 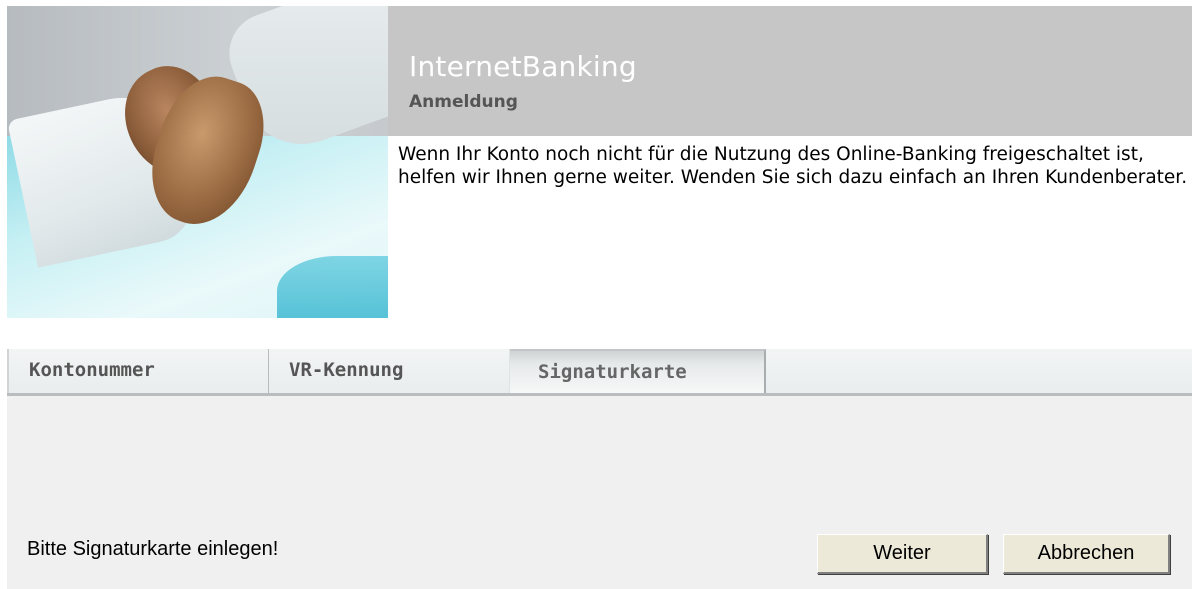 I want to click on weiter-button: Weiter, so click(x=902, y=554).